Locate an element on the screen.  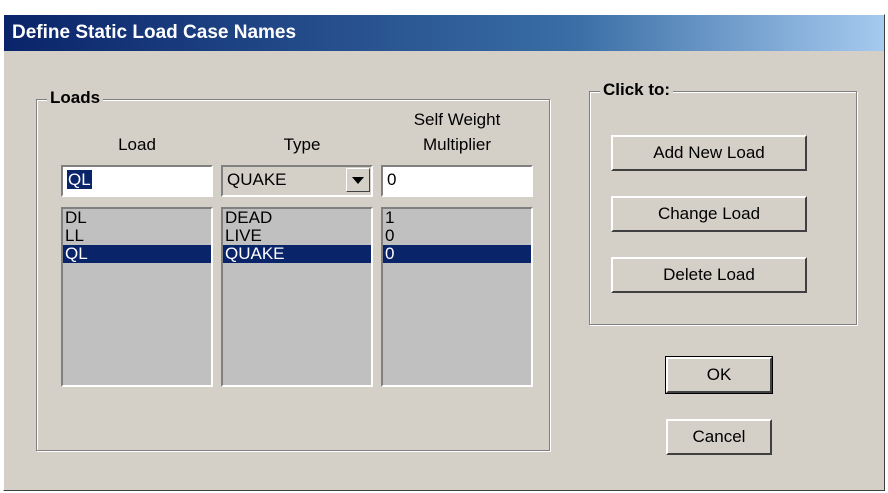
add-new-load-button: Add New Load is located at coordinates (709, 153).